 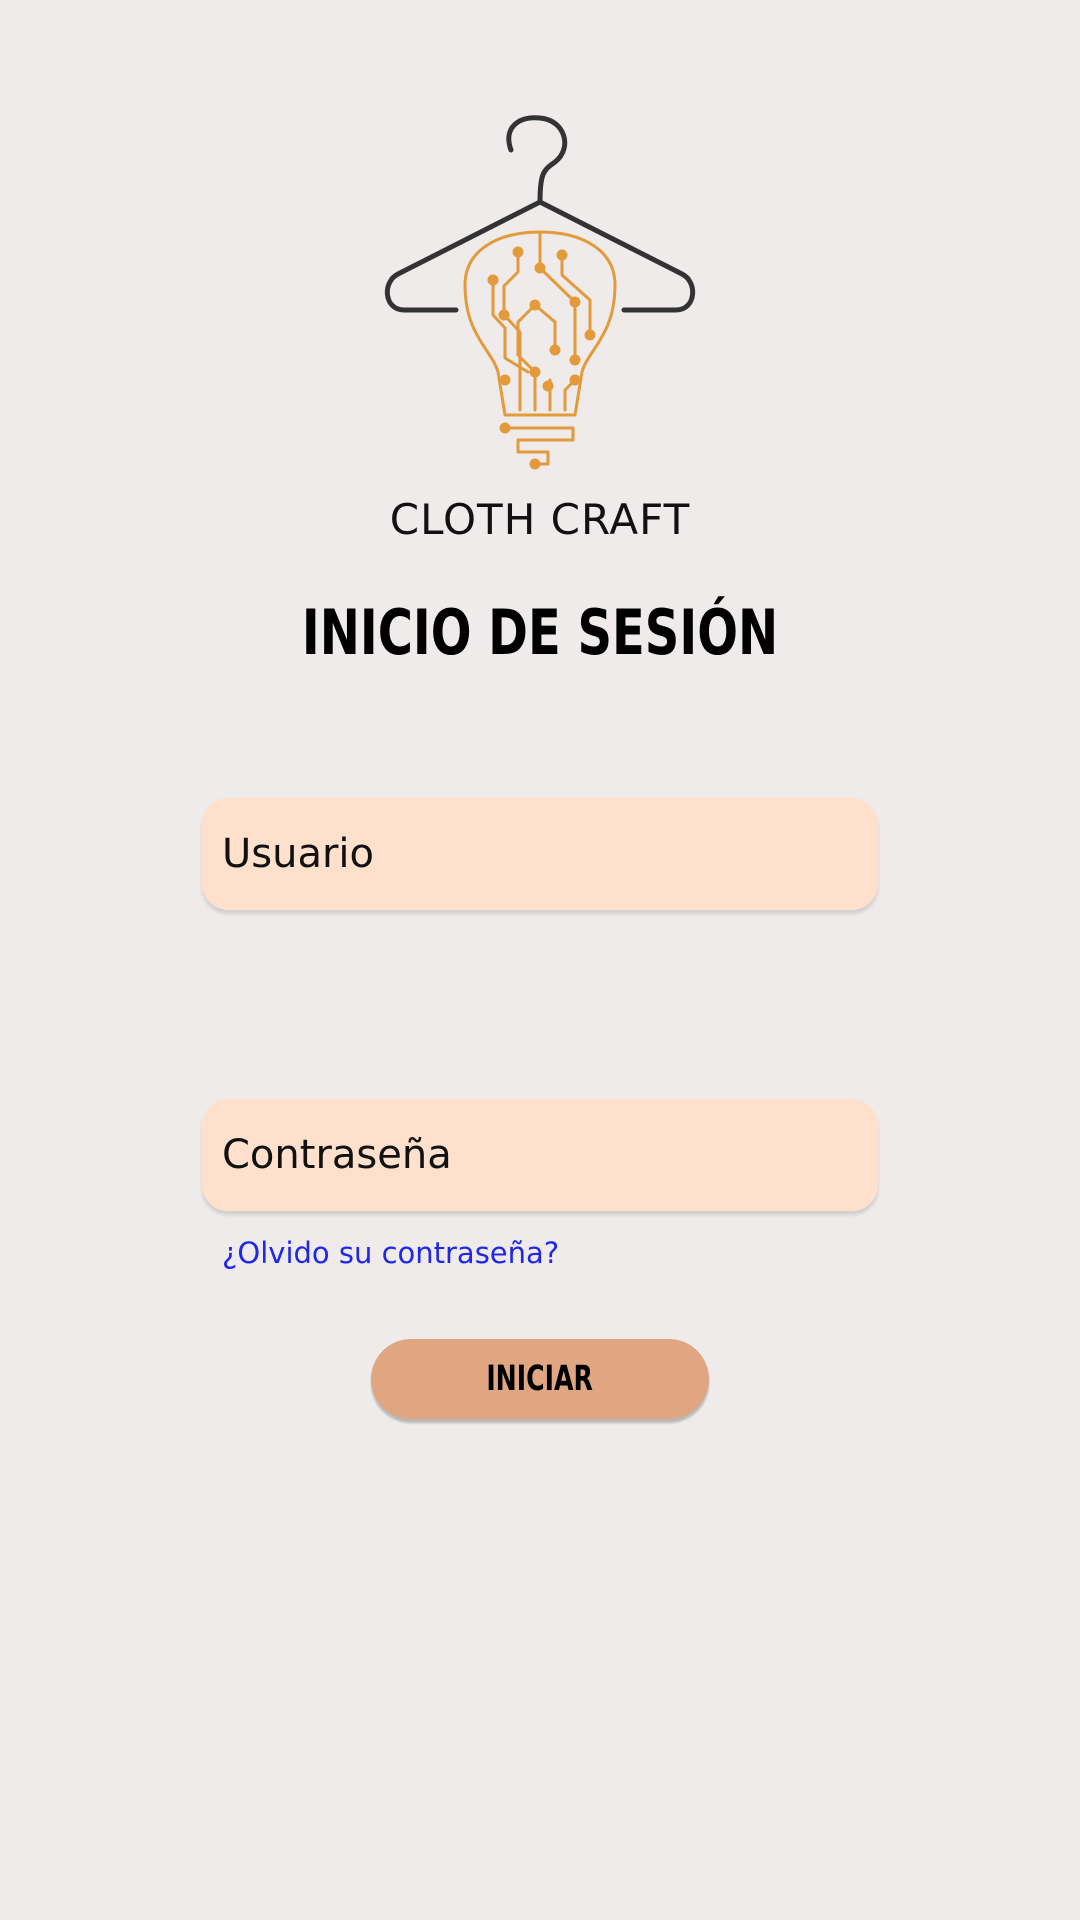 I want to click on hanger-icon, so click(x=540, y=214).